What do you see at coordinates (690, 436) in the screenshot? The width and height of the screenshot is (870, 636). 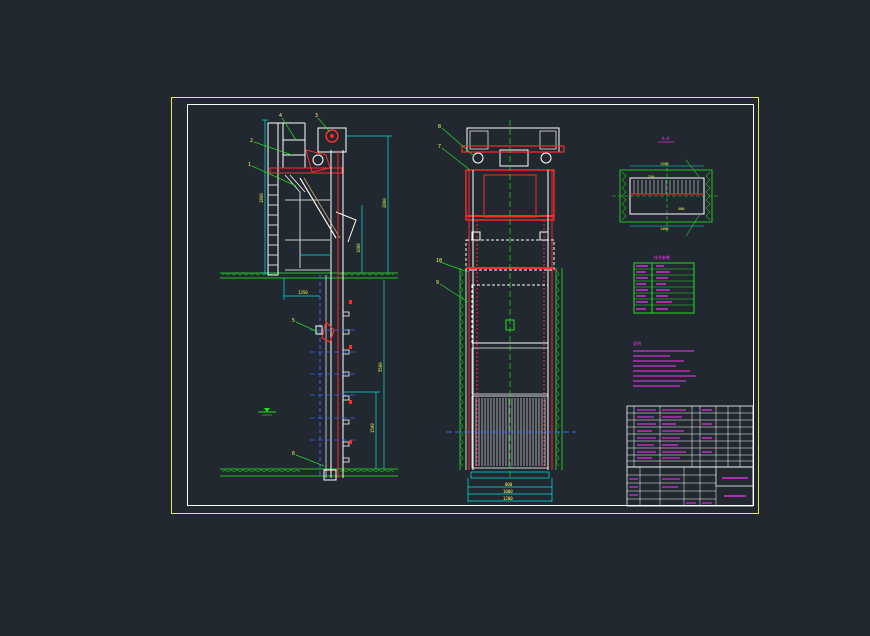 I see `parts-list` at bounding box center [690, 436].